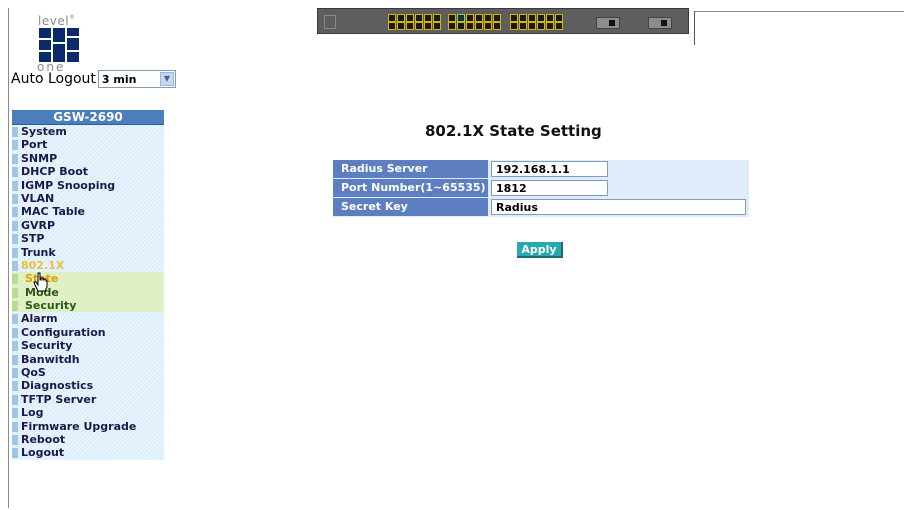 Image resolution: width=904 pixels, height=510 pixels. I want to click on hand-cursor-icon, so click(40, 282).